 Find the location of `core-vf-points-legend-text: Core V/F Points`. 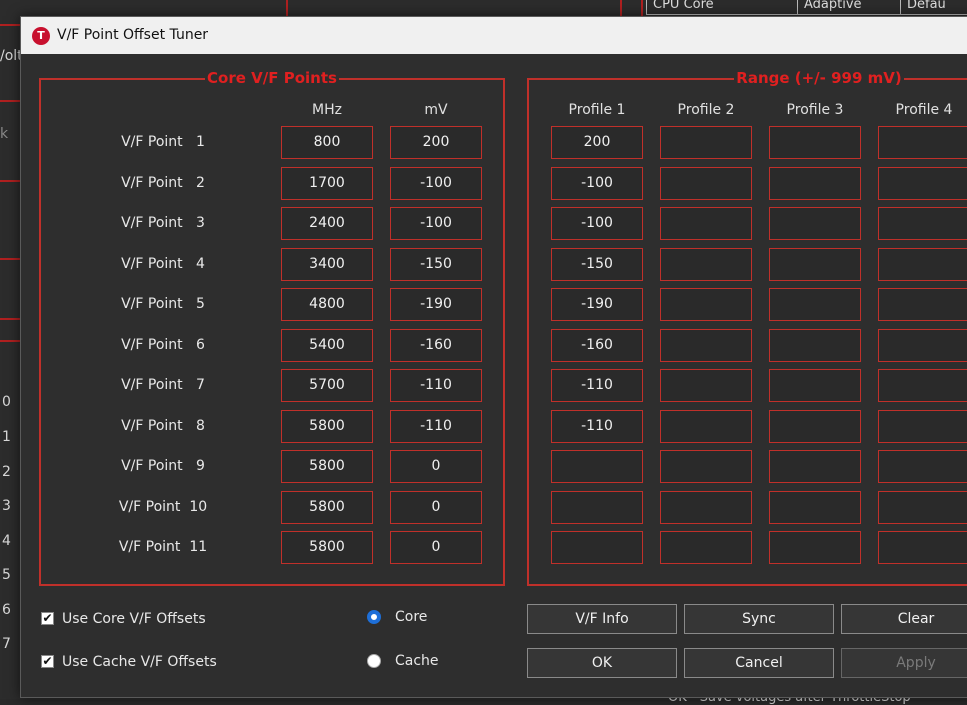

core-vf-points-legend-text: Core V/F Points is located at coordinates (272, 78).